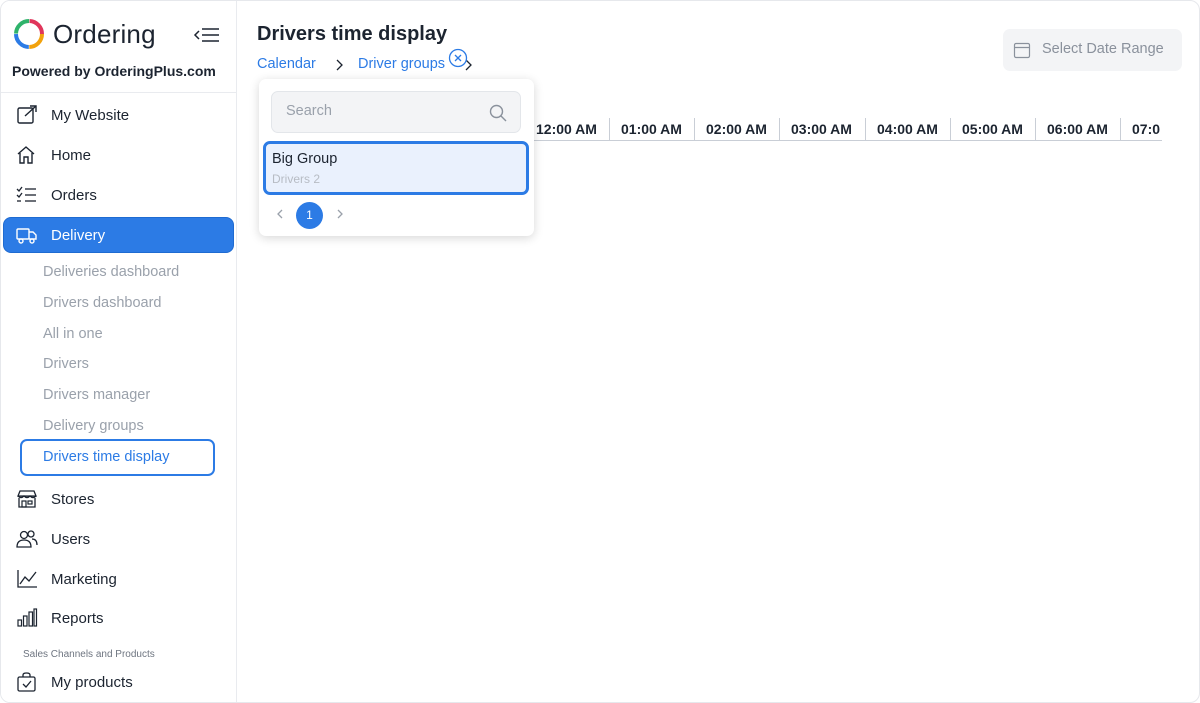 The width and height of the screenshot is (1200, 703). I want to click on clear-selection-icon, so click(458, 58).